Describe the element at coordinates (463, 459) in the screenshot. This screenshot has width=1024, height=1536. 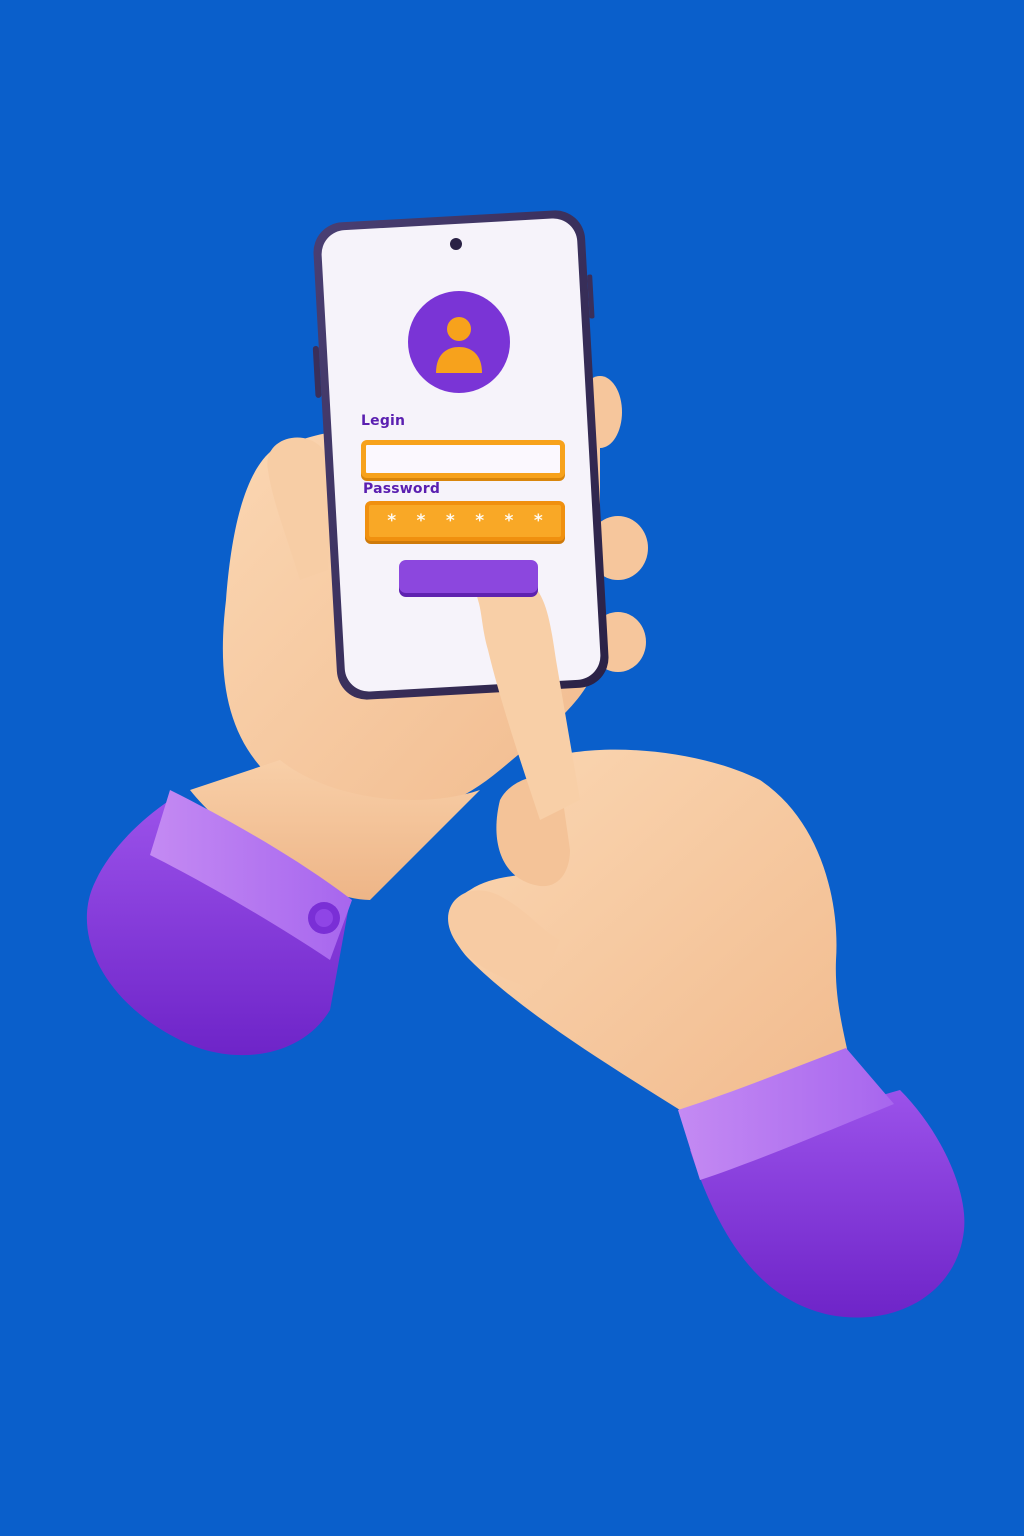
I see `login-input` at that location.